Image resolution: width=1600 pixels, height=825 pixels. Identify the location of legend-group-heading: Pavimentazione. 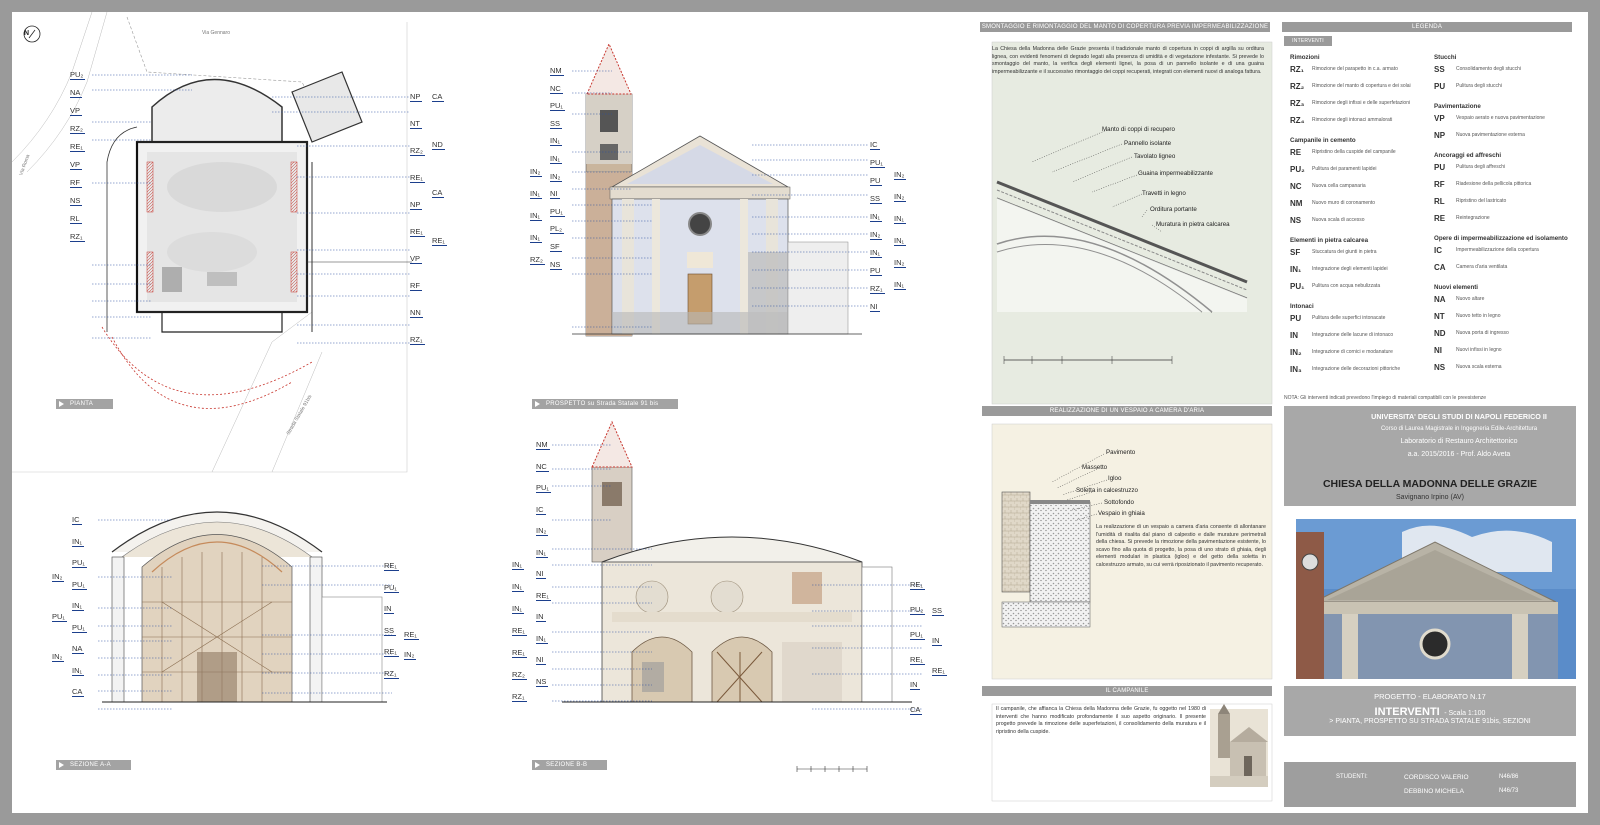
(1457, 106).